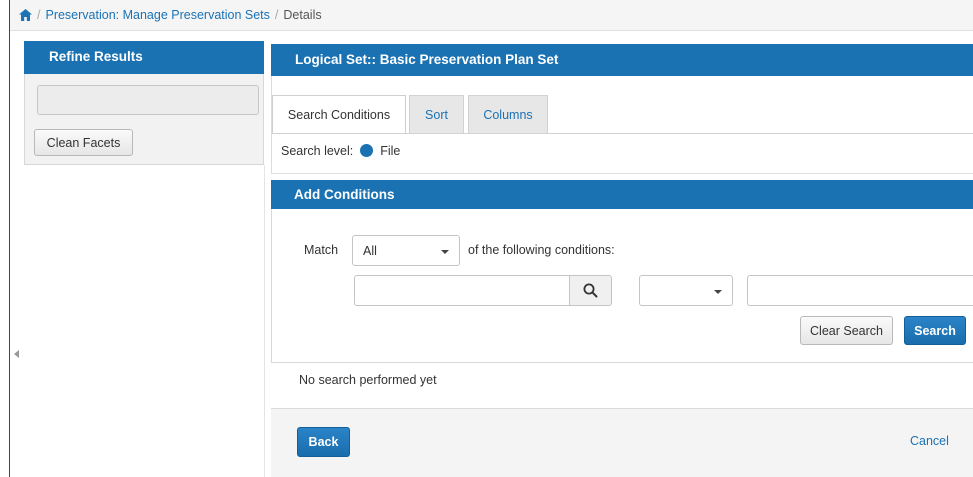  I want to click on search-button: Search, so click(935, 330).